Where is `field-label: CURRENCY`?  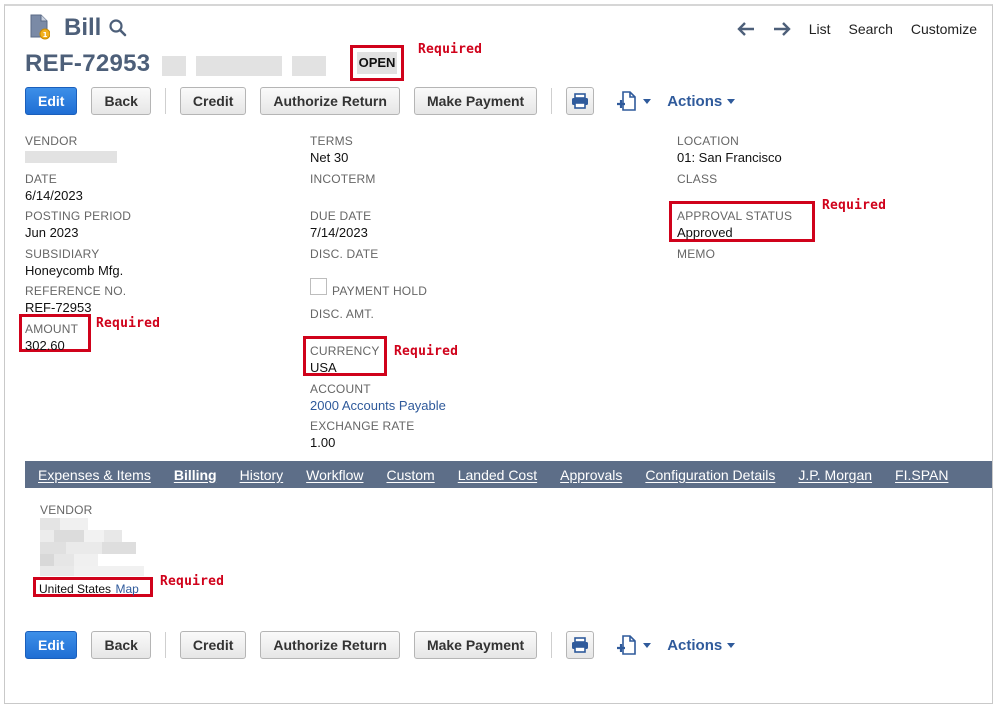 field-label: CURRENCY is located at coordinates (345, 351).